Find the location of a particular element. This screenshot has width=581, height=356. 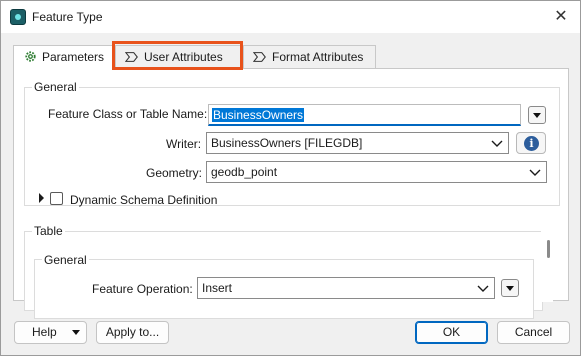

feature-operation-select: Insert is located at coordinates (346, 288).